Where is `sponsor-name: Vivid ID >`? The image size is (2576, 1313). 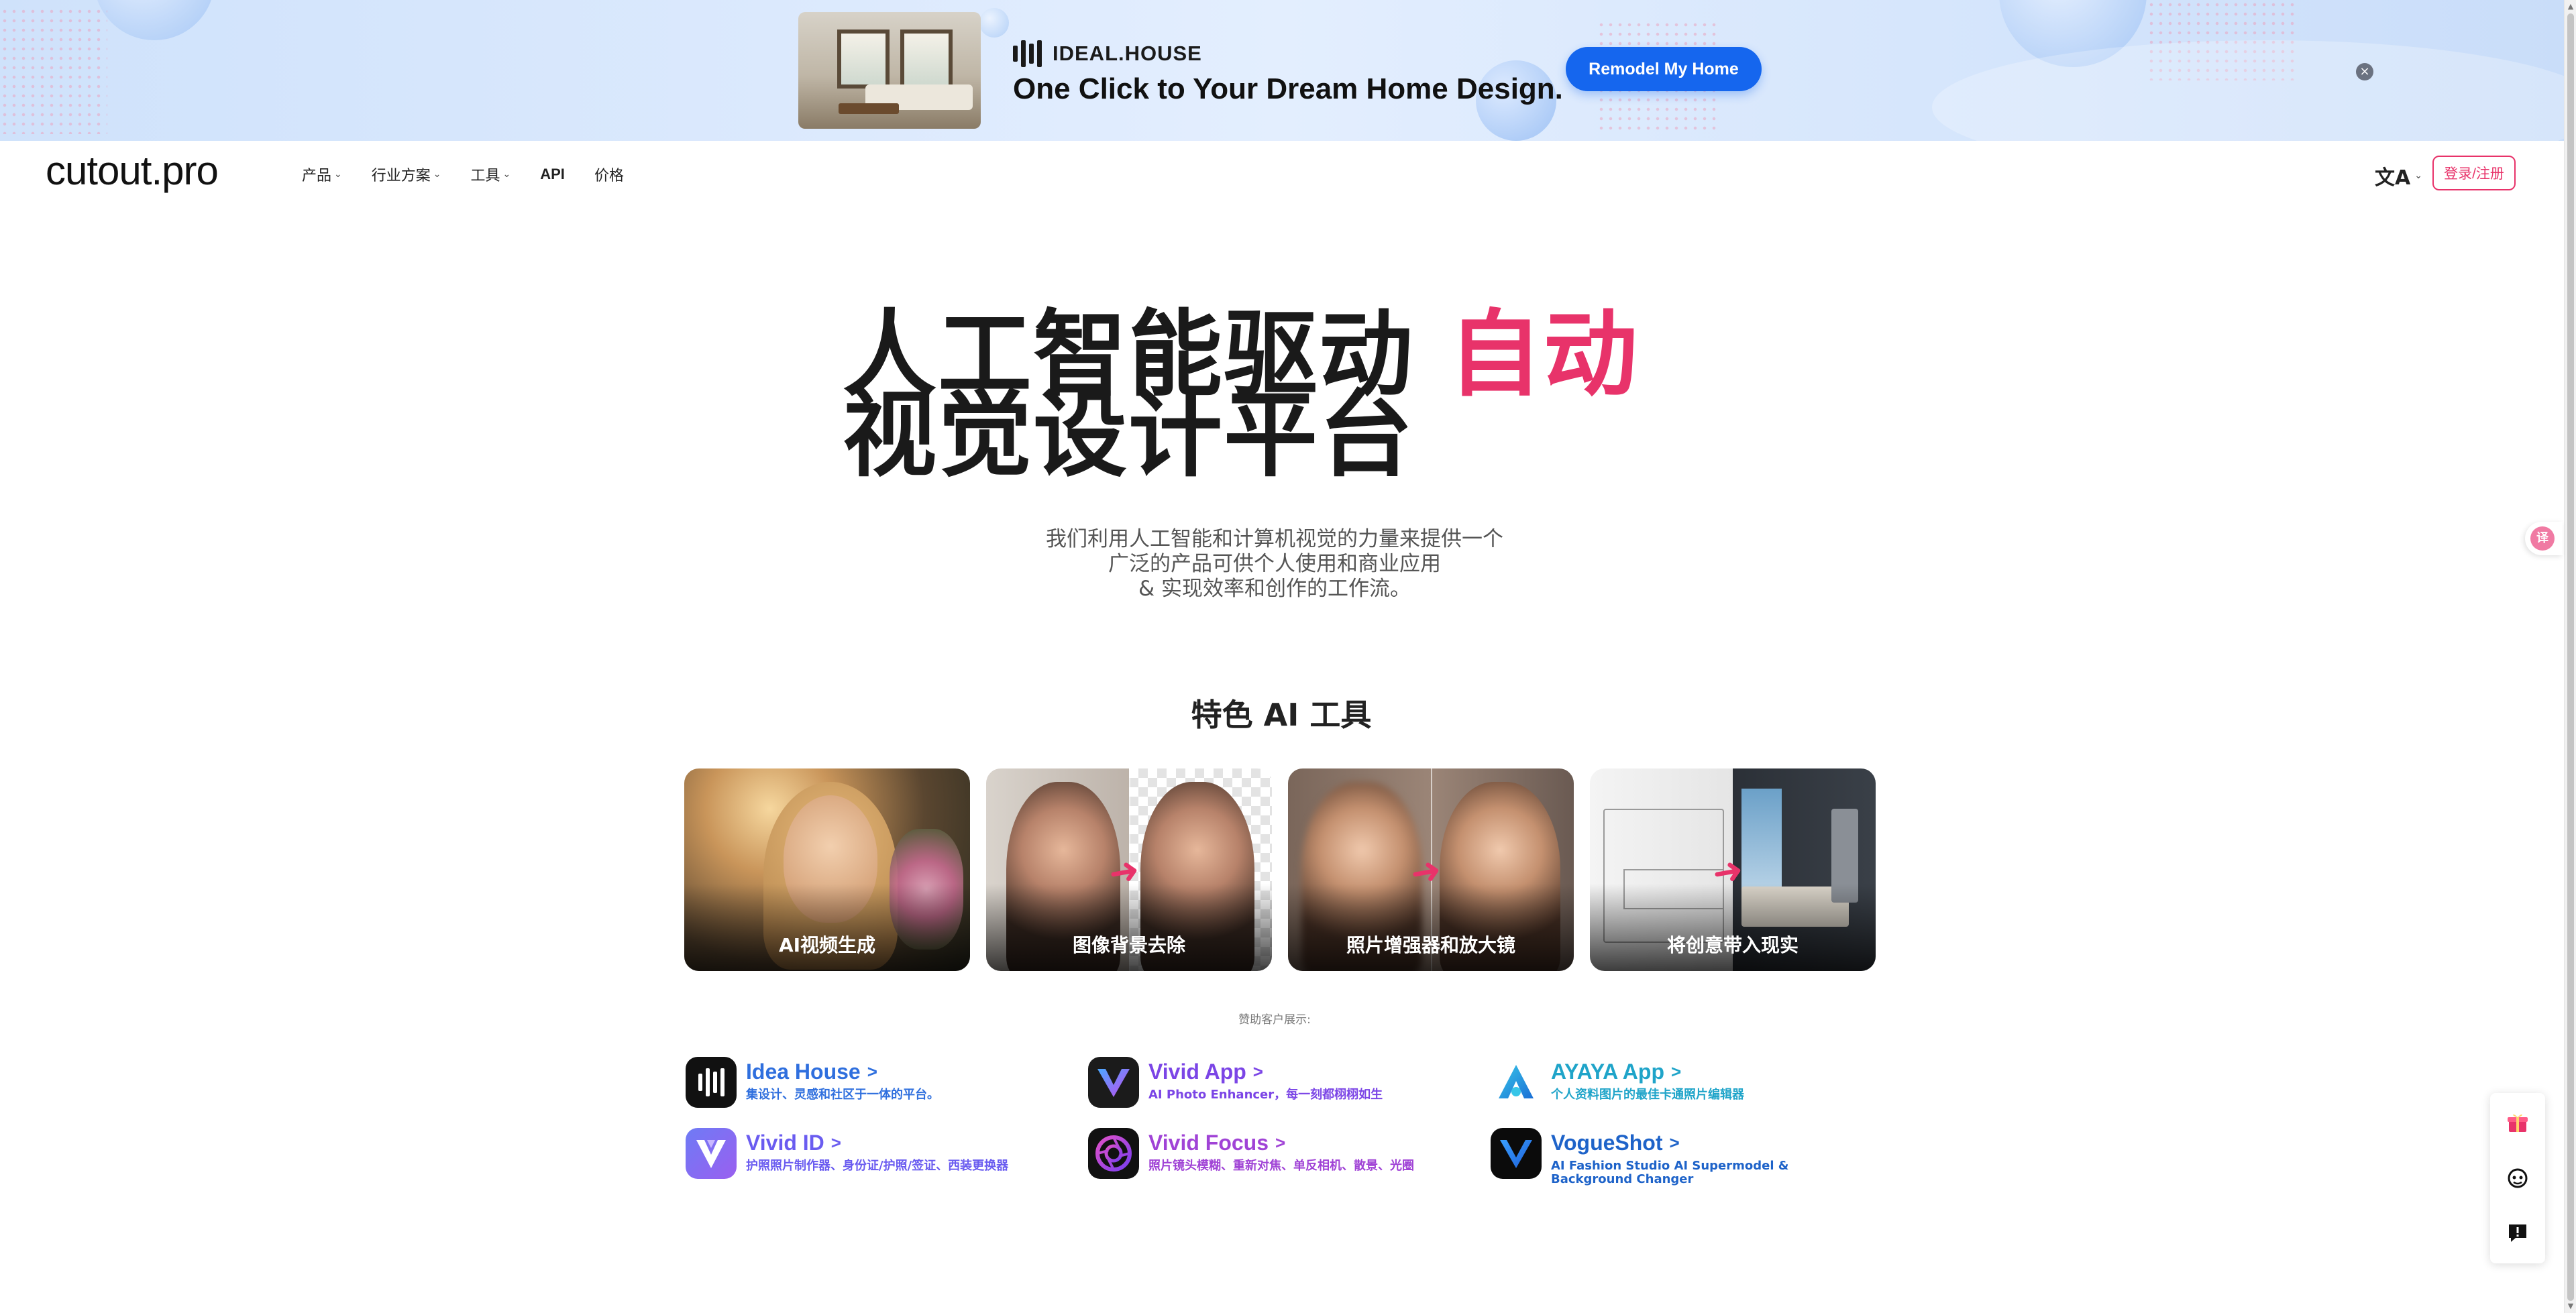 sponsor-name: Vivid ID > is located at coordinates (877, 1143).